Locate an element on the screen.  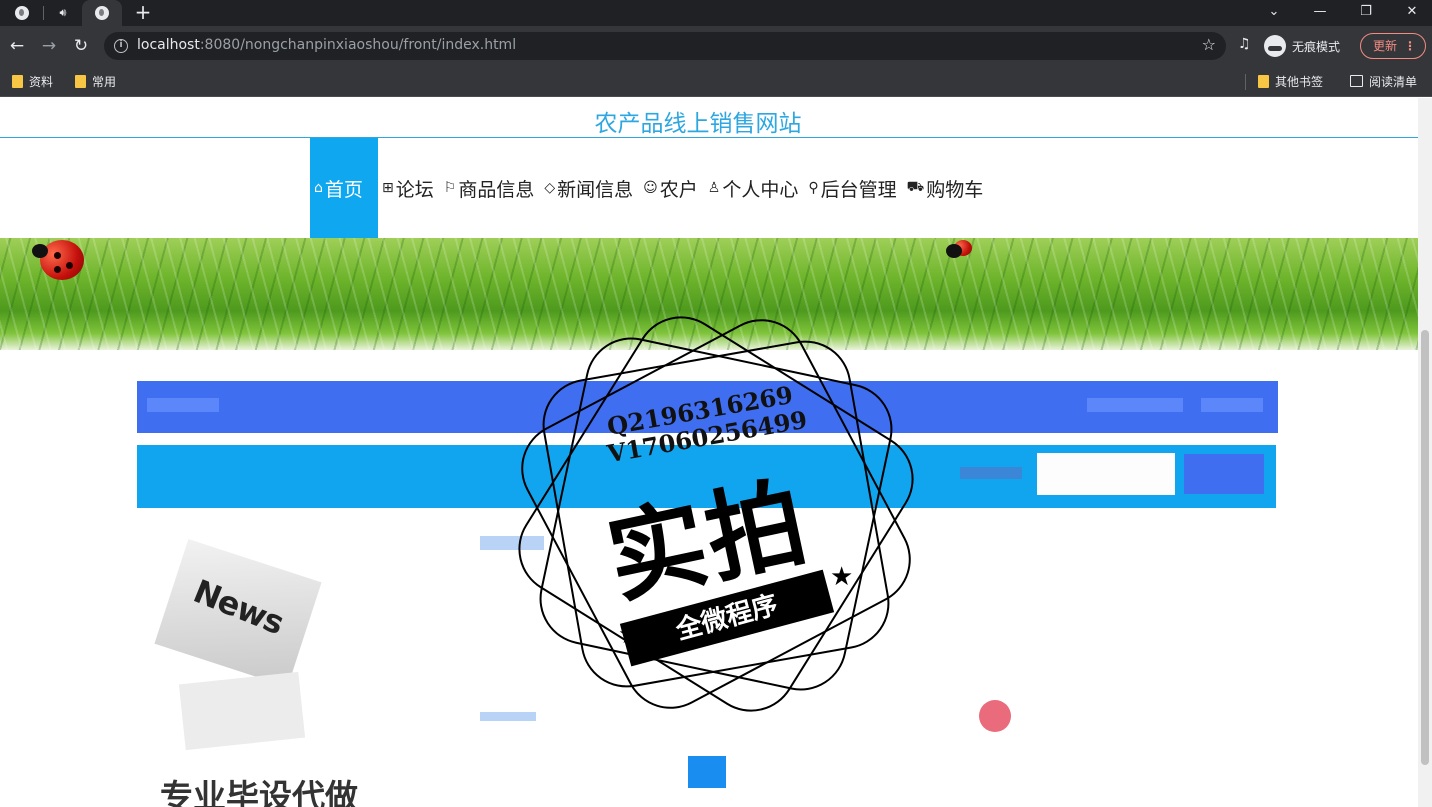
speaker-icon: 🔊︎ is located at coordinates (63, 12).